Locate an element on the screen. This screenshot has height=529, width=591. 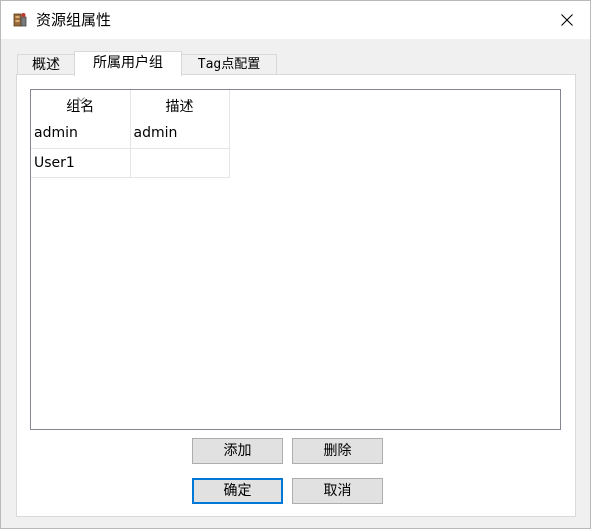
user-group-table: 组名 描述 admin admin User1 is located at coordinates (130, 134).